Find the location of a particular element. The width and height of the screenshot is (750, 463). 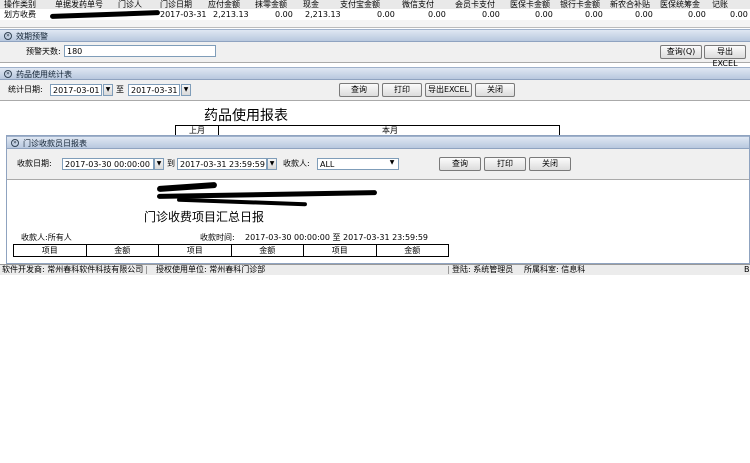

clinic-print-button: 打印 is located at coordinates (505, 164).